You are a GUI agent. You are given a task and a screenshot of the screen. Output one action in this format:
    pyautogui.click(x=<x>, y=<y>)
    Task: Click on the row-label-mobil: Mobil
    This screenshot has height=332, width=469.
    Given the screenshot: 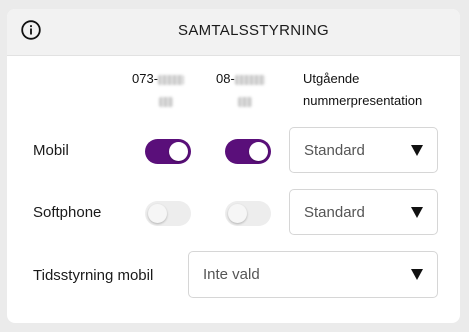 What is the action you would take?
    pyautogui.click(x=51, y=150)
    